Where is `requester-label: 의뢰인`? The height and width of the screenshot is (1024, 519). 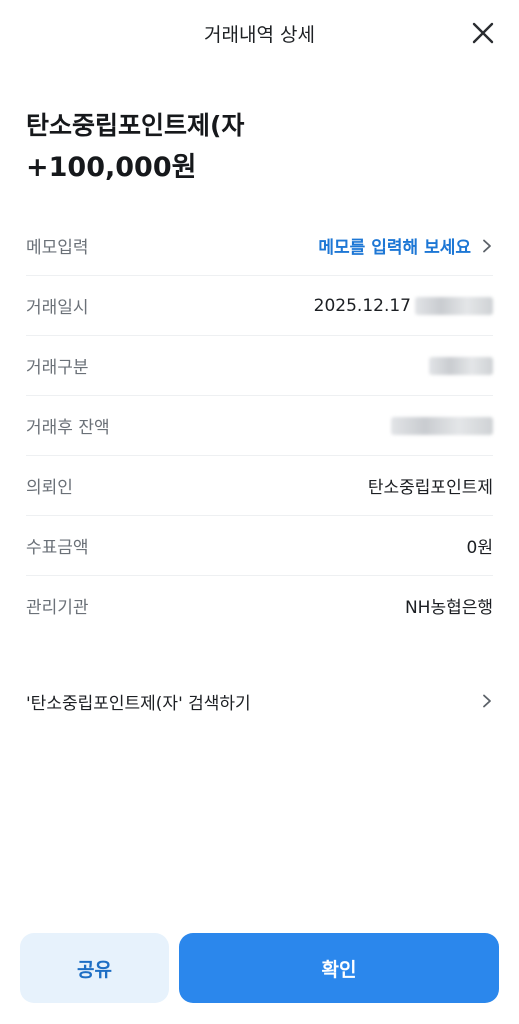 requester-label: 의뢰인 is located at coordinates (49, 488).